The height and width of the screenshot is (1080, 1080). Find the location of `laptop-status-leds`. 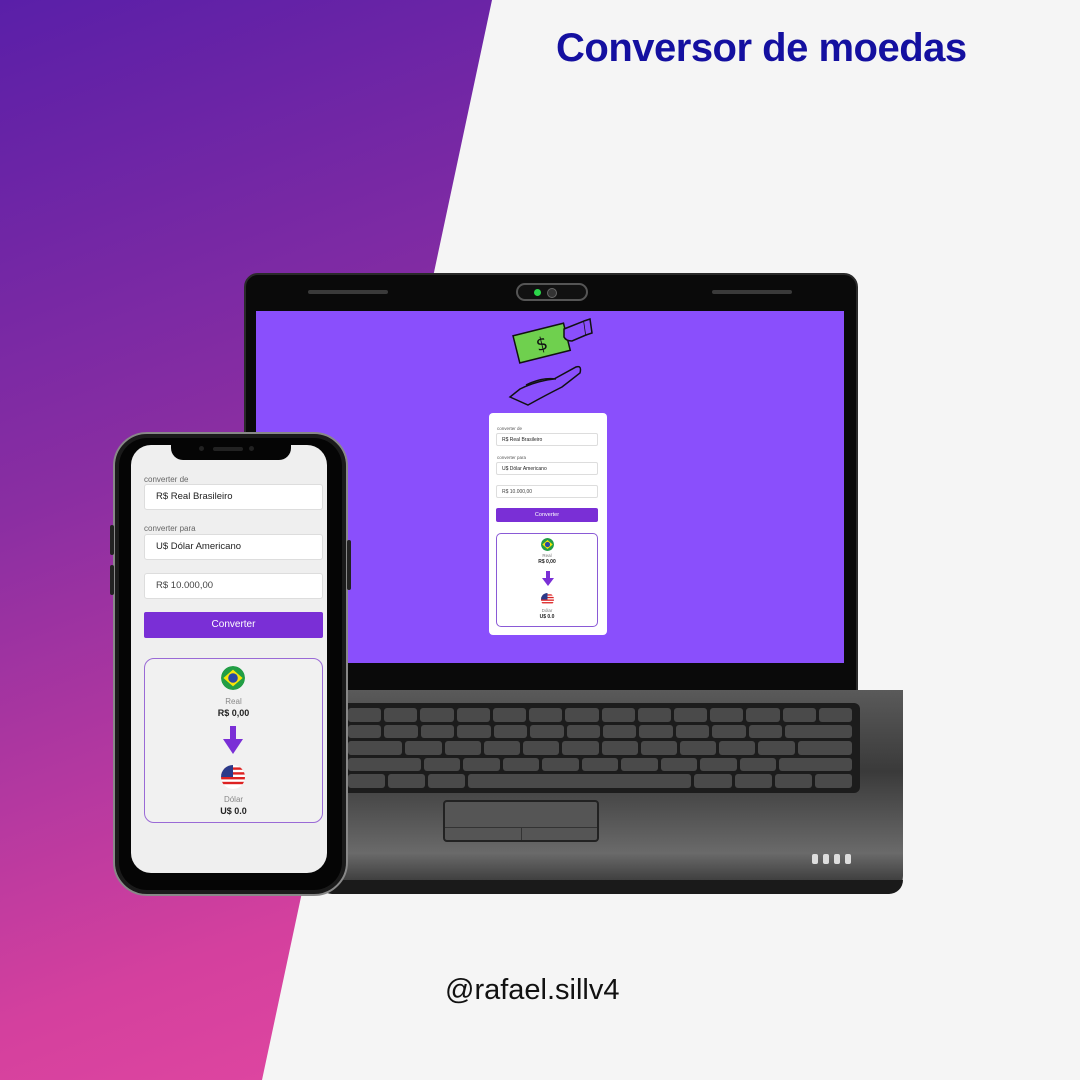

laptop-status-leds is located at coordinates (831, 859).